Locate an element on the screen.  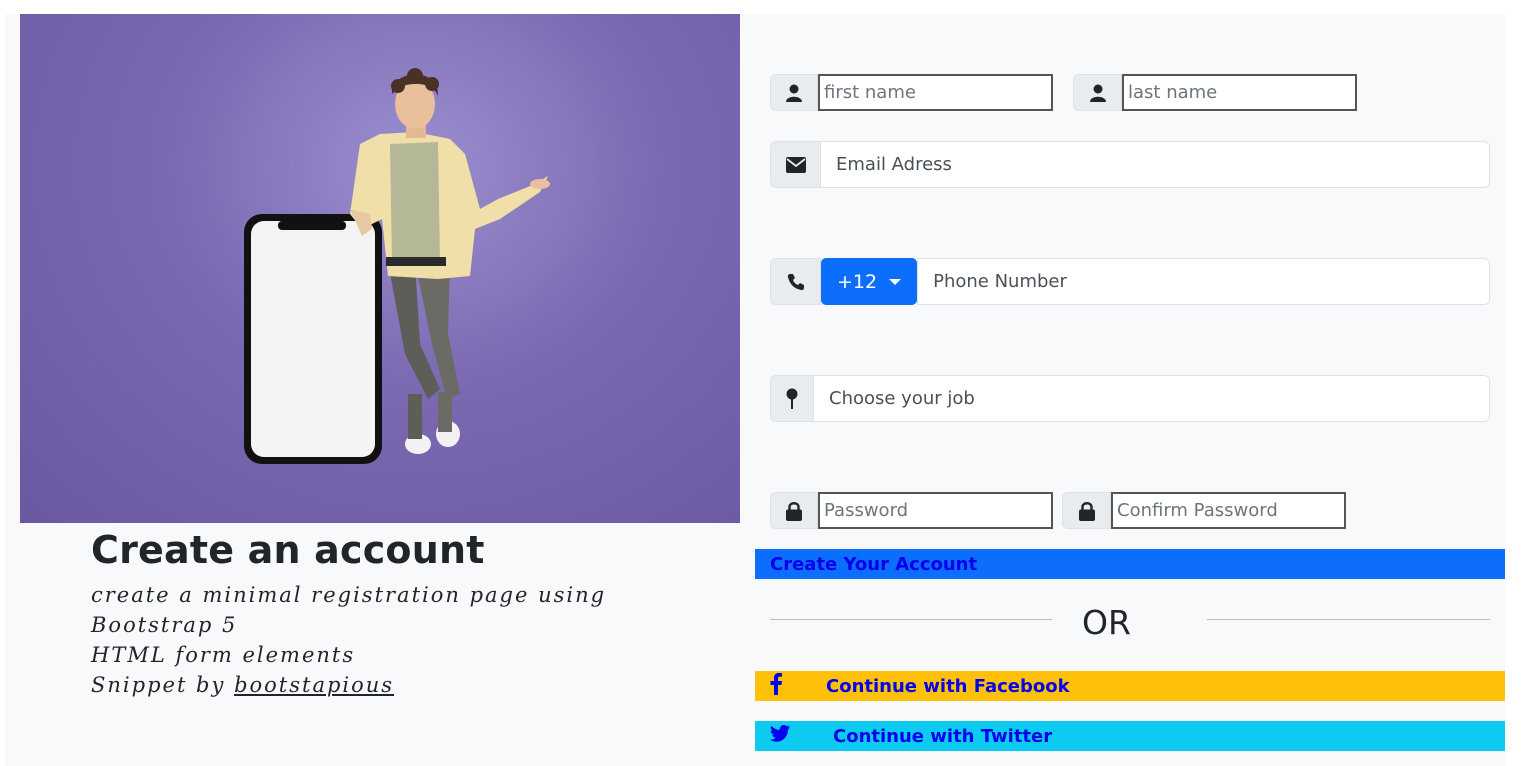
or-divider-text: OR is located at coordinates (1106, 622).